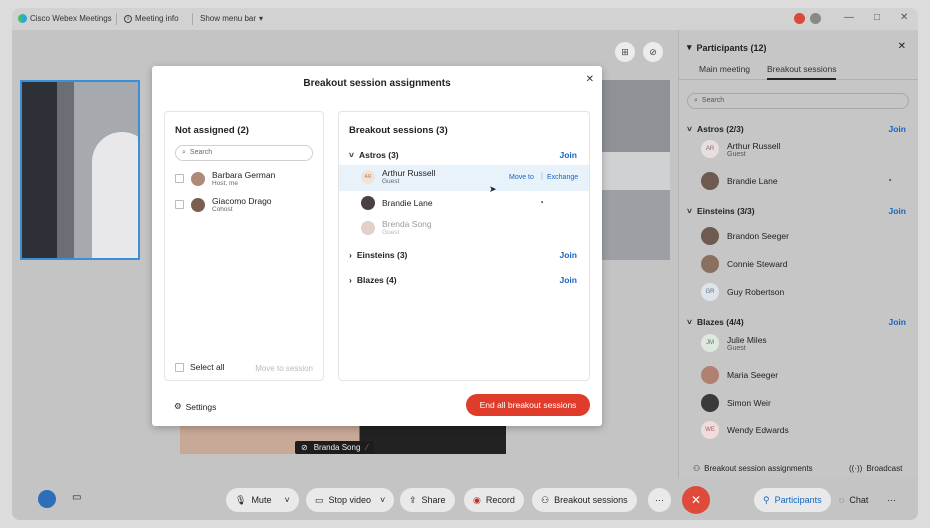  I want to click on join-astros-session-button: Join, so click(568, 155).